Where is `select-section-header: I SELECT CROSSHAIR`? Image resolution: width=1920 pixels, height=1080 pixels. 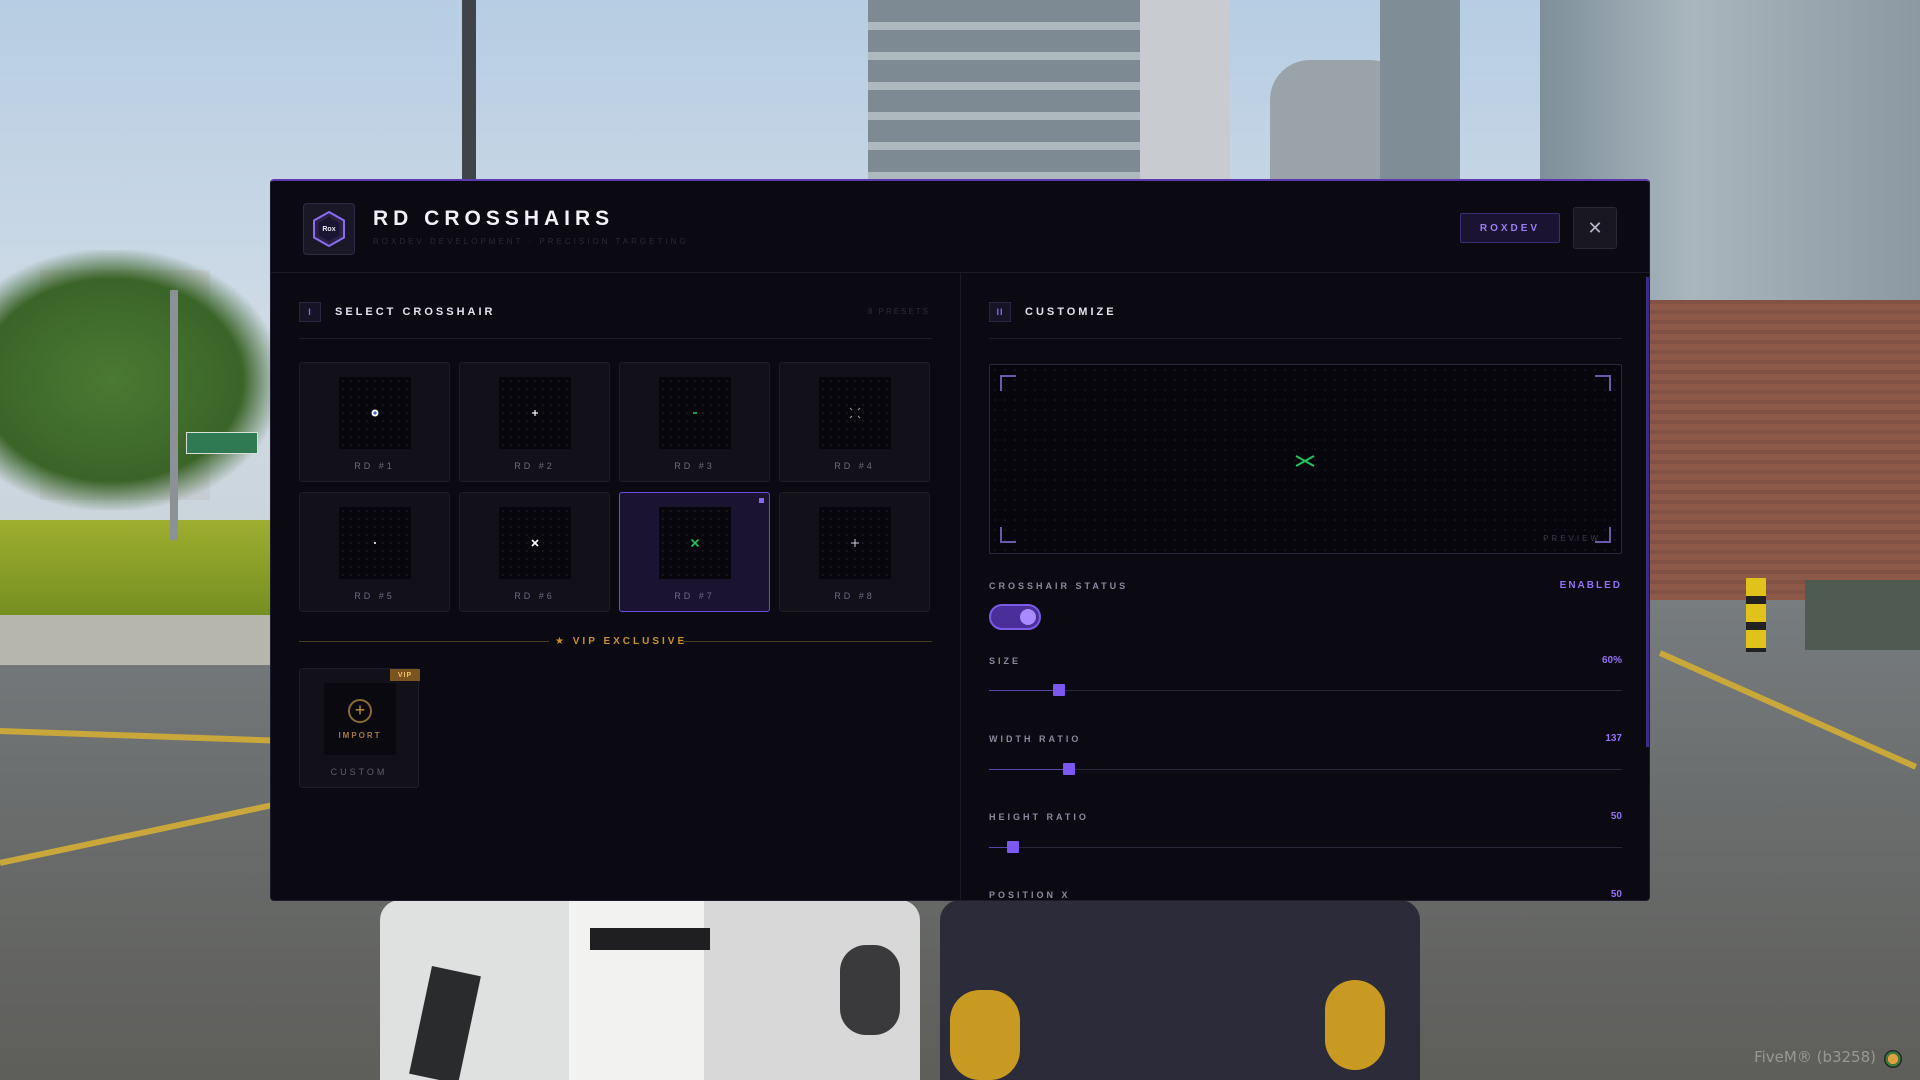 select-section-header: I SELECT CROSSHAIR is located at coordinates (397, 312).